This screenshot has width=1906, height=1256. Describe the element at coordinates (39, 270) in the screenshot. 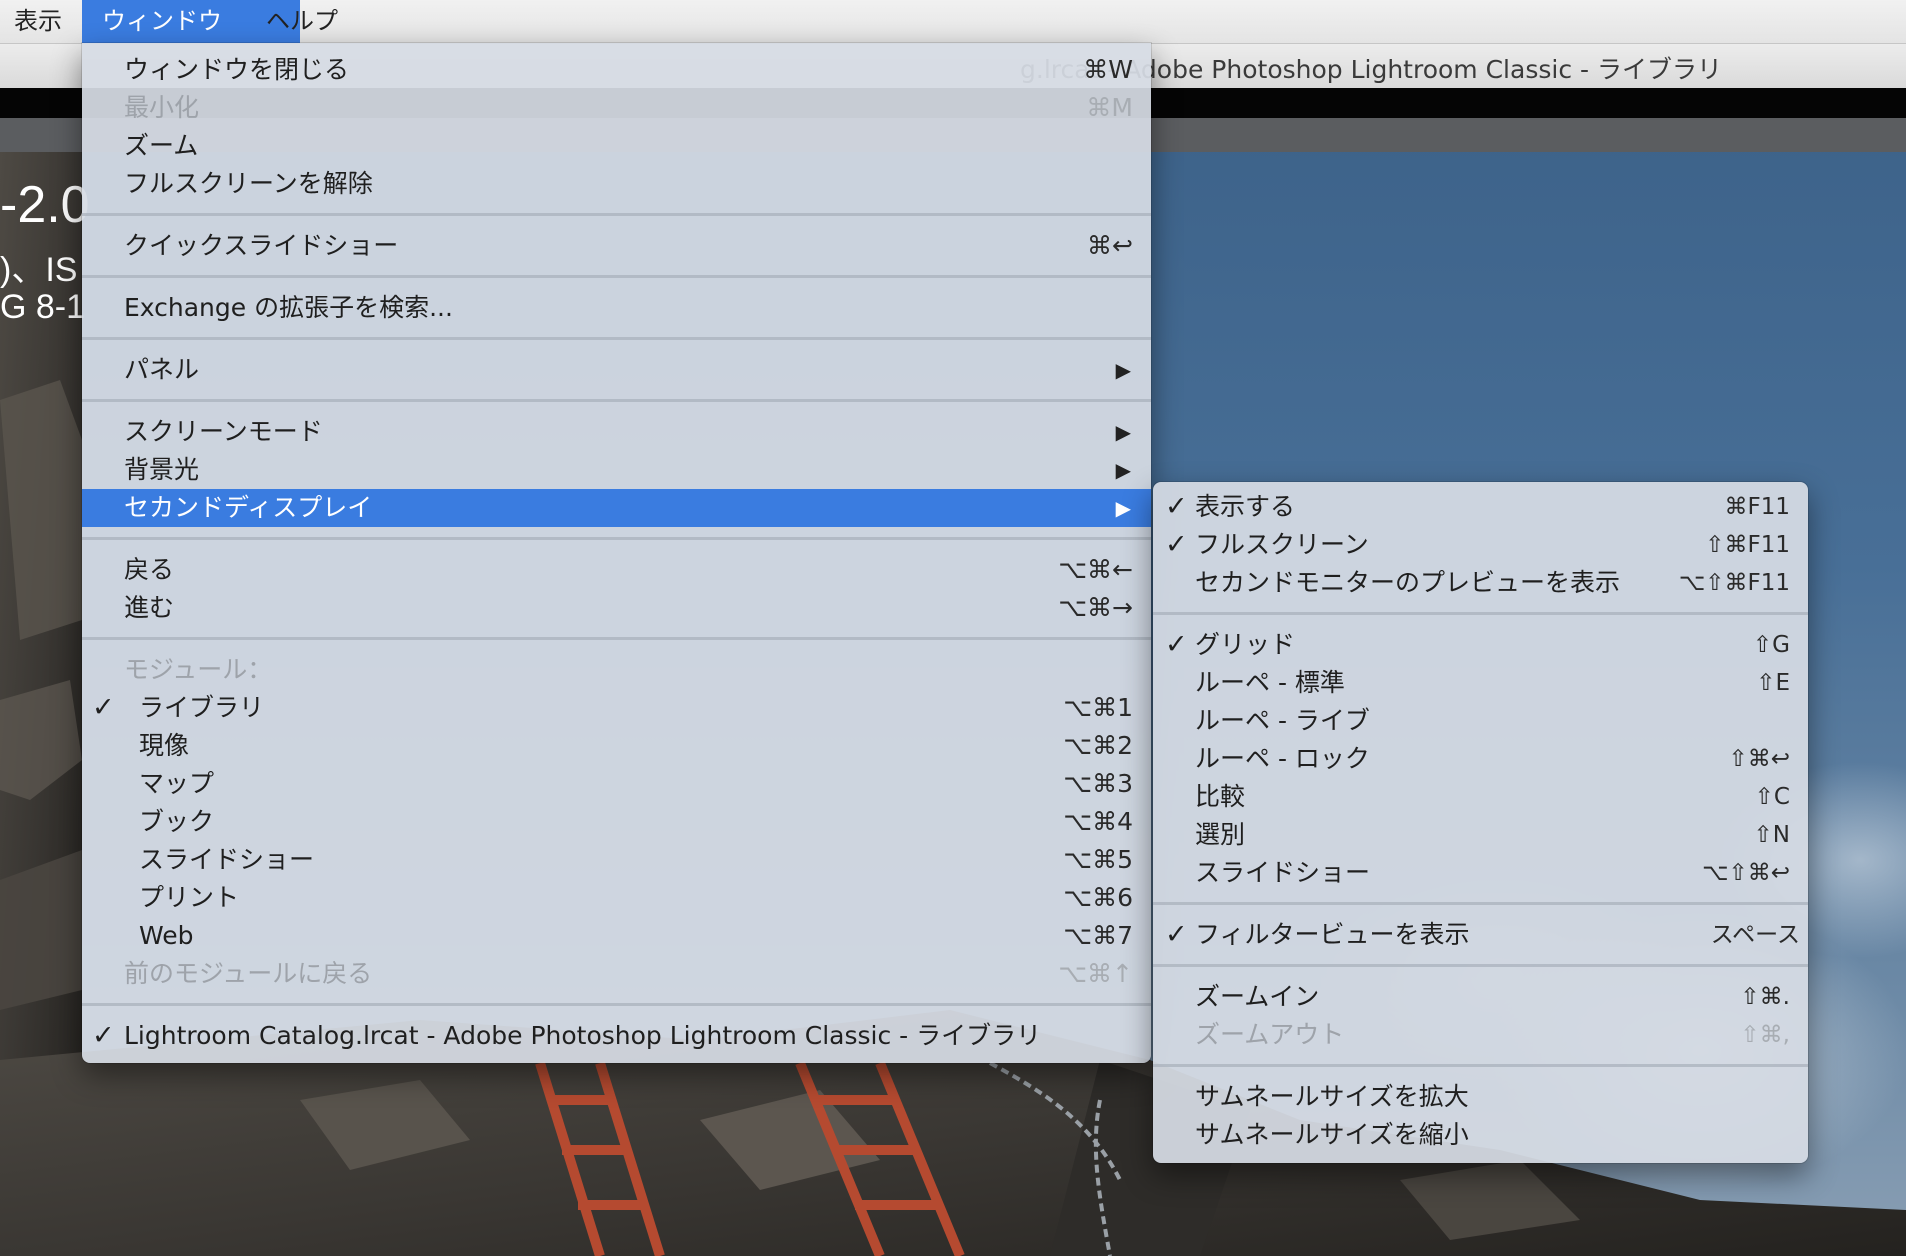

I see `info-overlay-line2: )、IS` at that location.